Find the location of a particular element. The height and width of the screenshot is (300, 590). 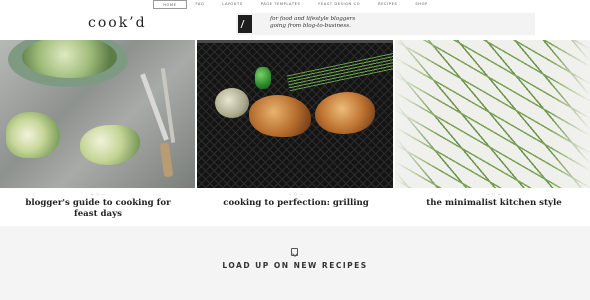

nav-faq: faq is located at coordinates (200, 4).